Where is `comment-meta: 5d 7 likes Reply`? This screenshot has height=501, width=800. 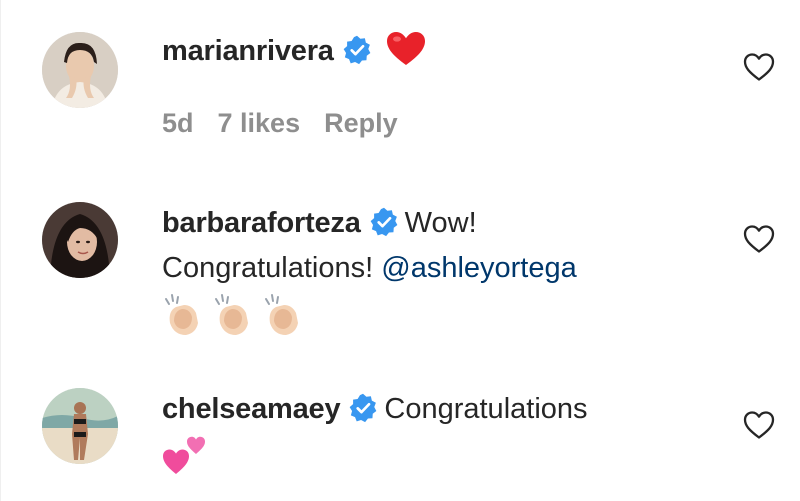
comment-meta: 5d 7 likes Reply is located at coordinates (292, 123).